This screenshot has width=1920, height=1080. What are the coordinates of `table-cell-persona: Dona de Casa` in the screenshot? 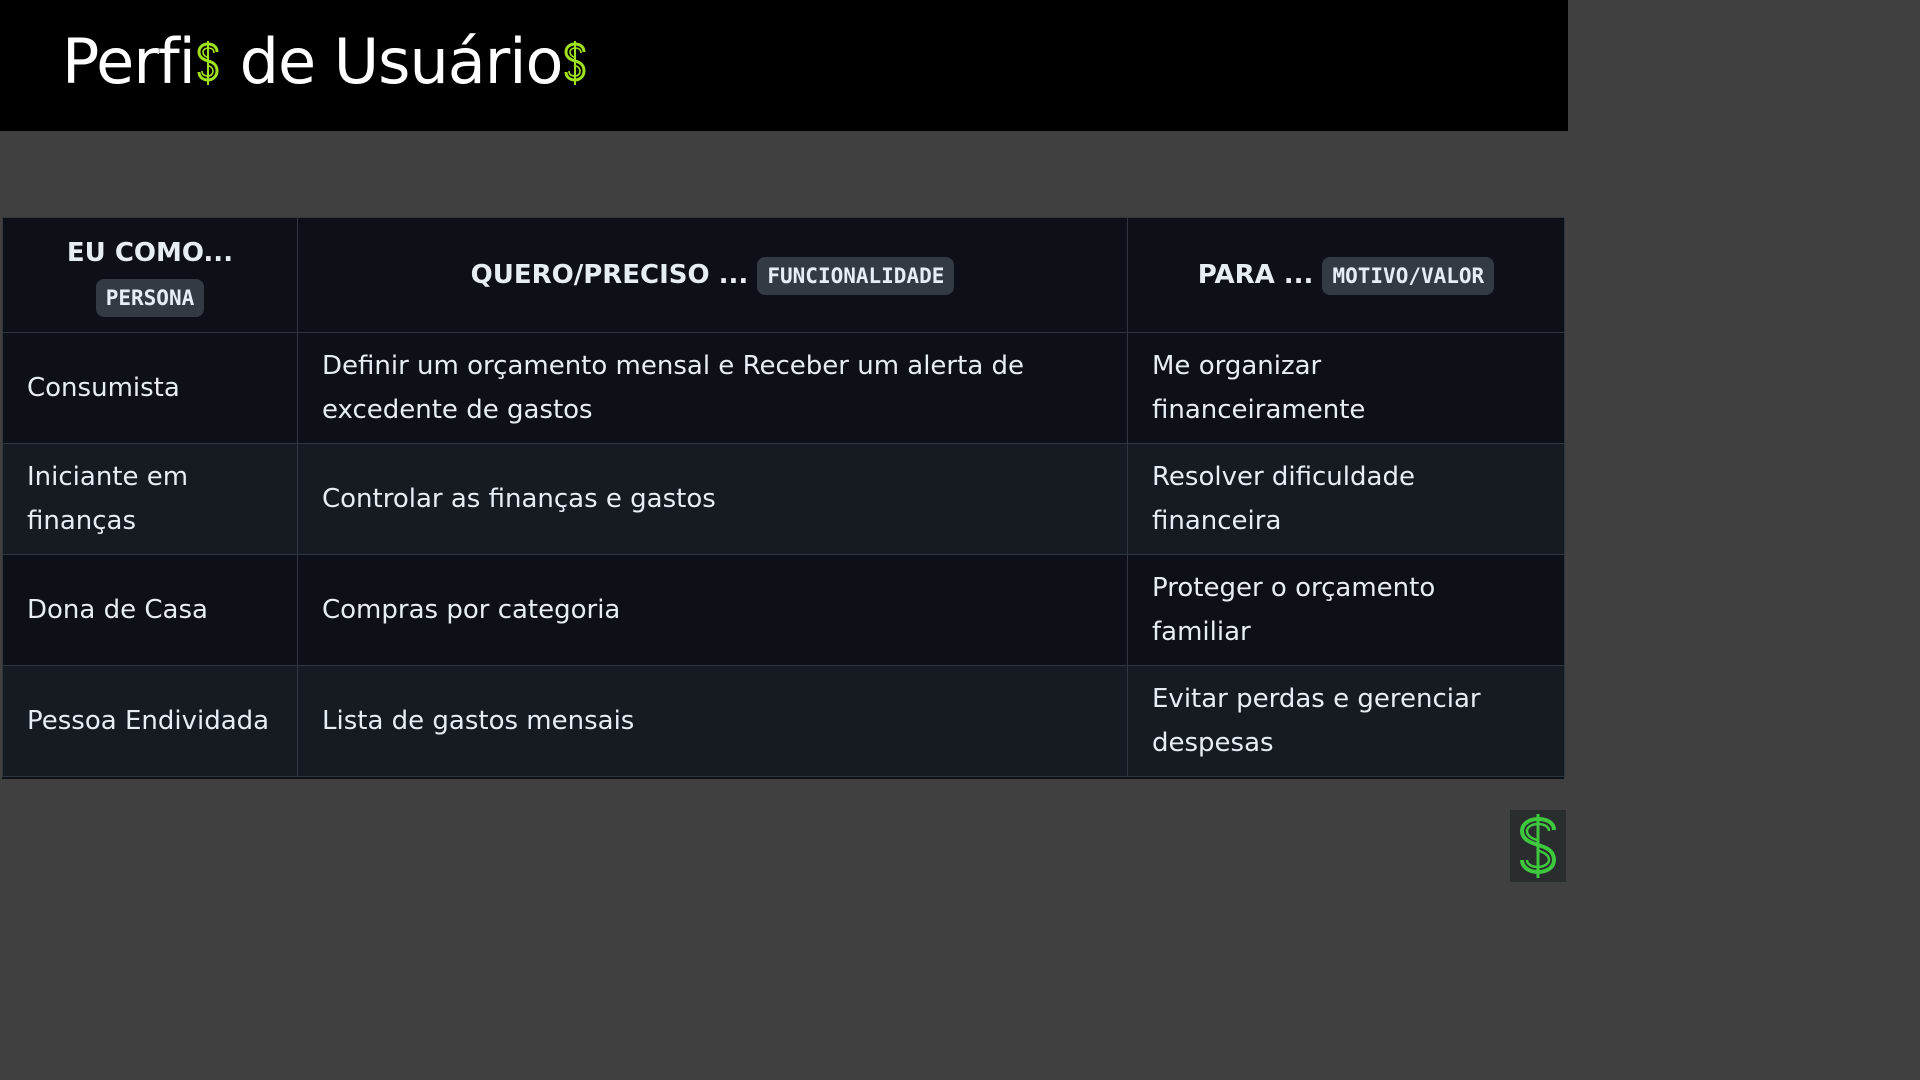 It's located at (150, 610).